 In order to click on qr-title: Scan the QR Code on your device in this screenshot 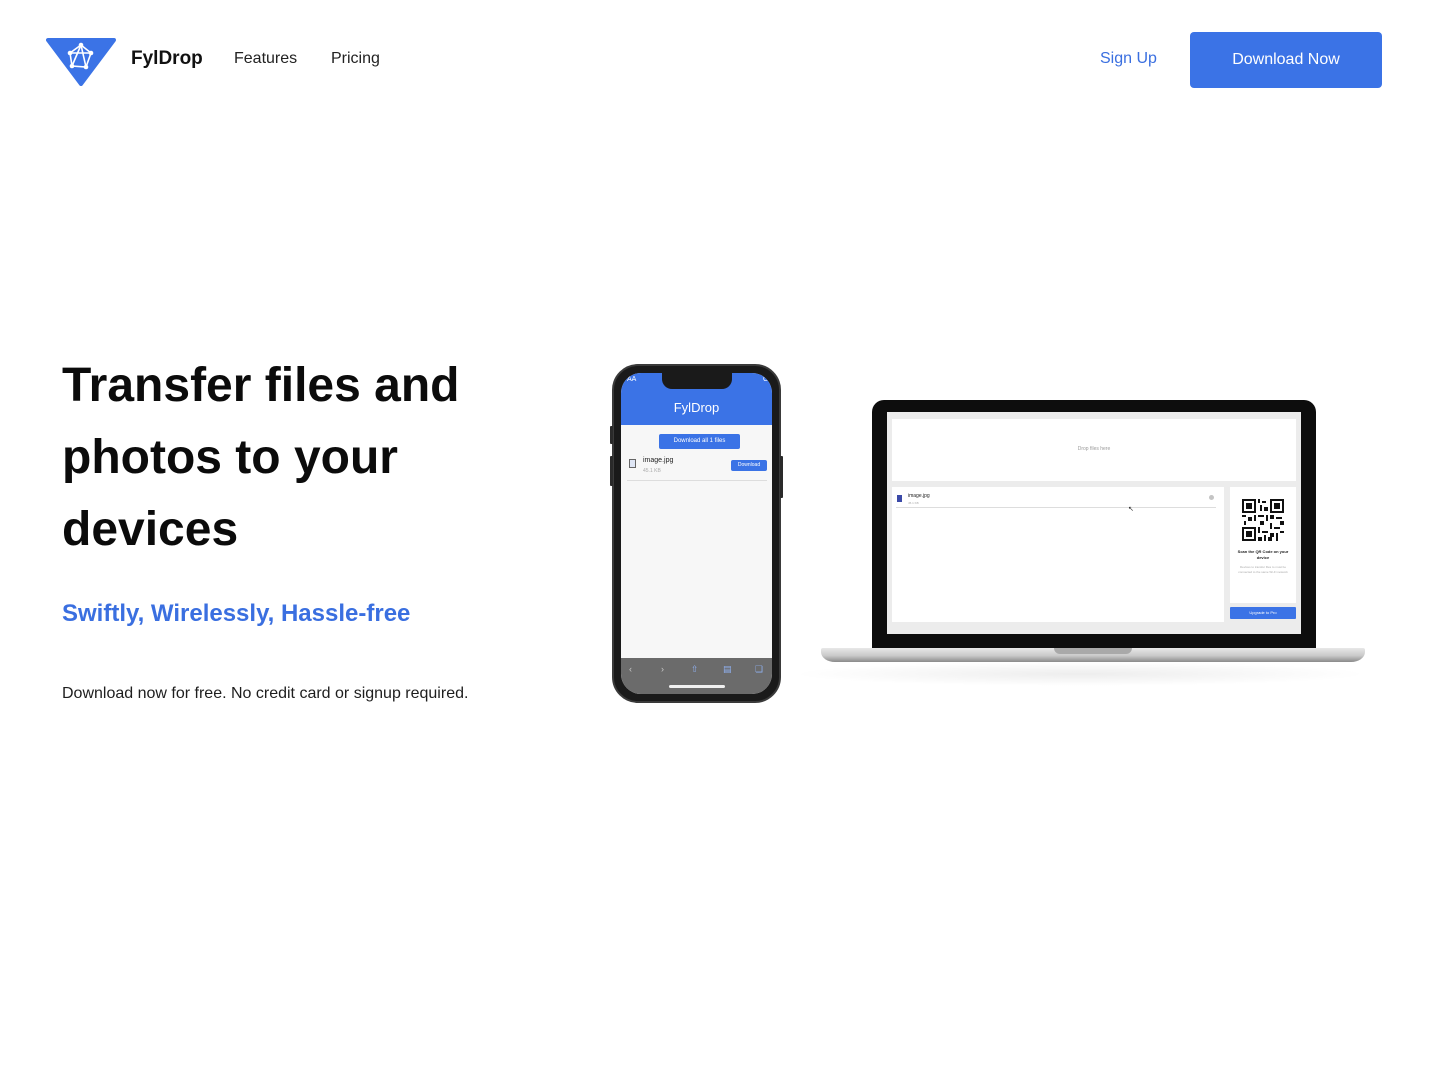, I will do `click(1263, 554)`.